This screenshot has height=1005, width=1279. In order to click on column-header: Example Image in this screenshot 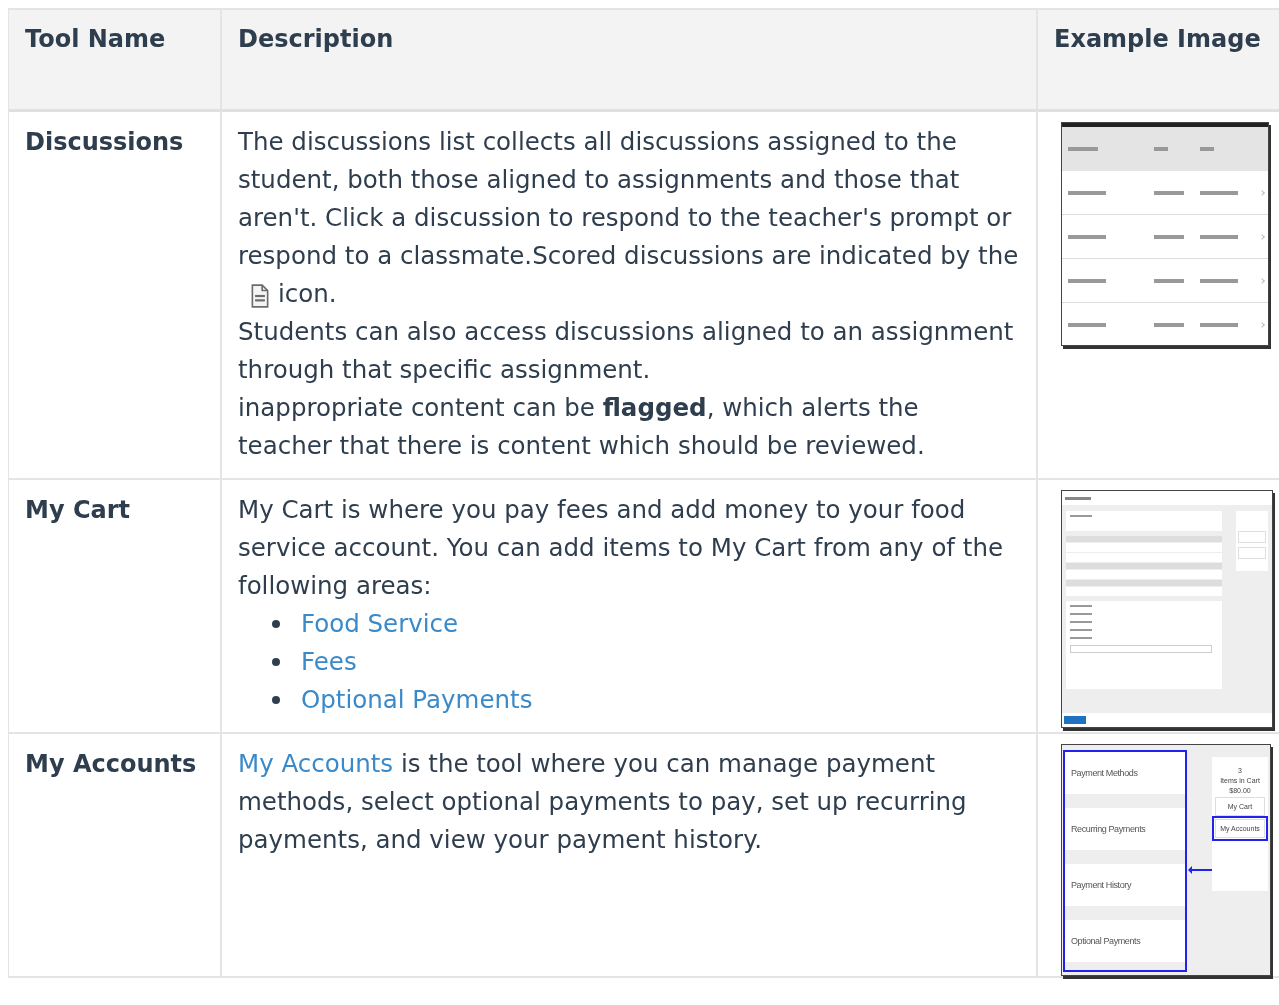, I will do `click(1157, 39)`.